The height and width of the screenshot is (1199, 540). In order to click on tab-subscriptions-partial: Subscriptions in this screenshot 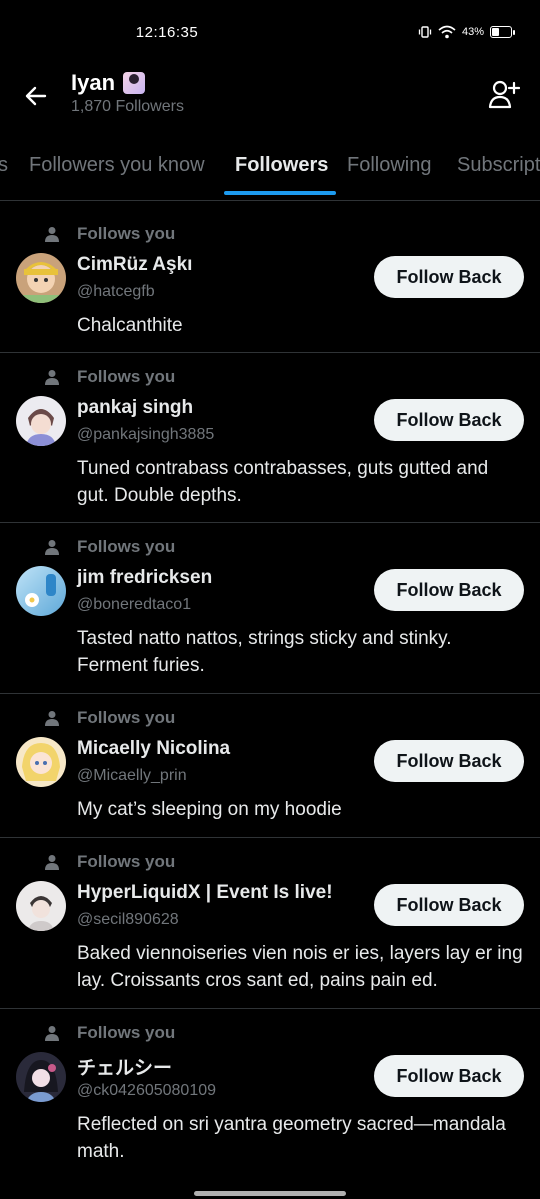, I will do `click(4, 165)`.